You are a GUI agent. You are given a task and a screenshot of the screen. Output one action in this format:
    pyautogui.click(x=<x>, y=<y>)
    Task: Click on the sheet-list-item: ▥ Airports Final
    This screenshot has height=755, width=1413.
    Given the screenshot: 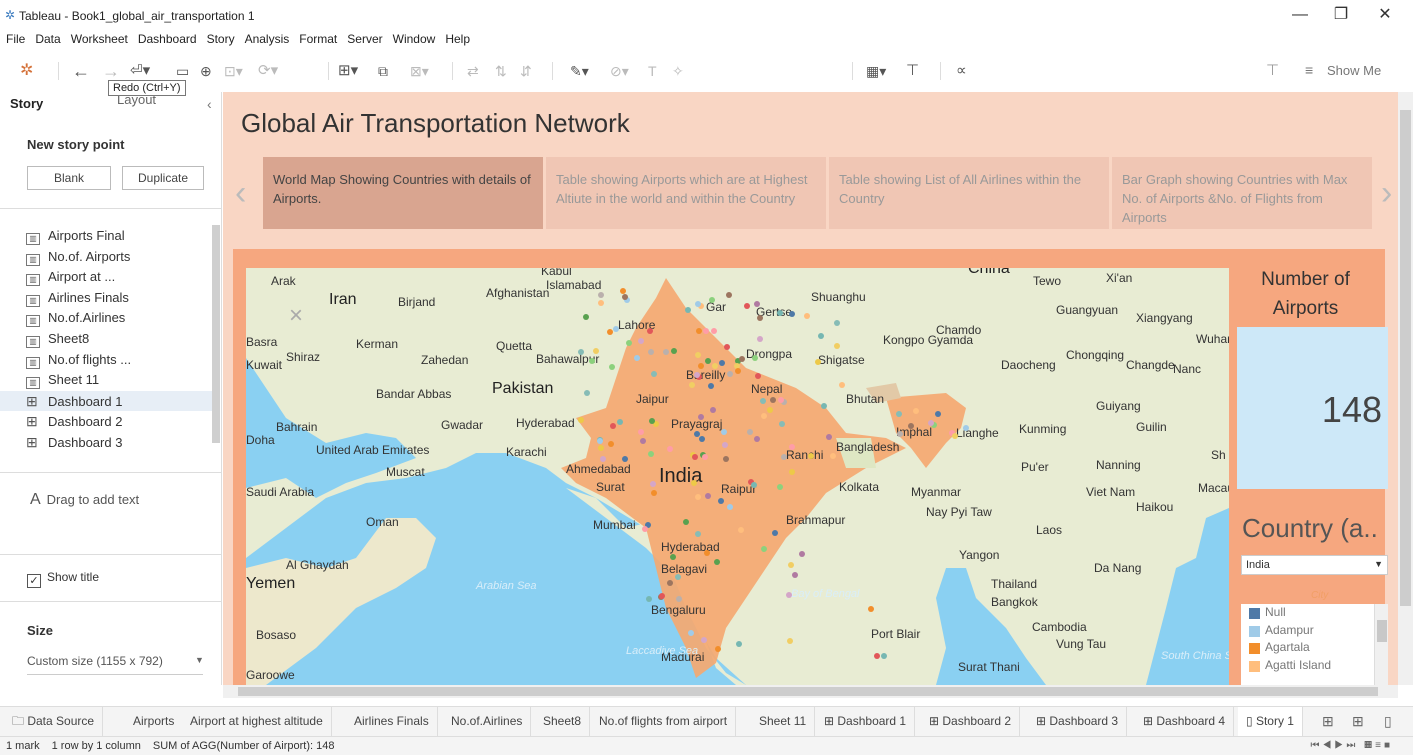 What is the action you would take?
    pyautogui.click(x=119, y=236)
    